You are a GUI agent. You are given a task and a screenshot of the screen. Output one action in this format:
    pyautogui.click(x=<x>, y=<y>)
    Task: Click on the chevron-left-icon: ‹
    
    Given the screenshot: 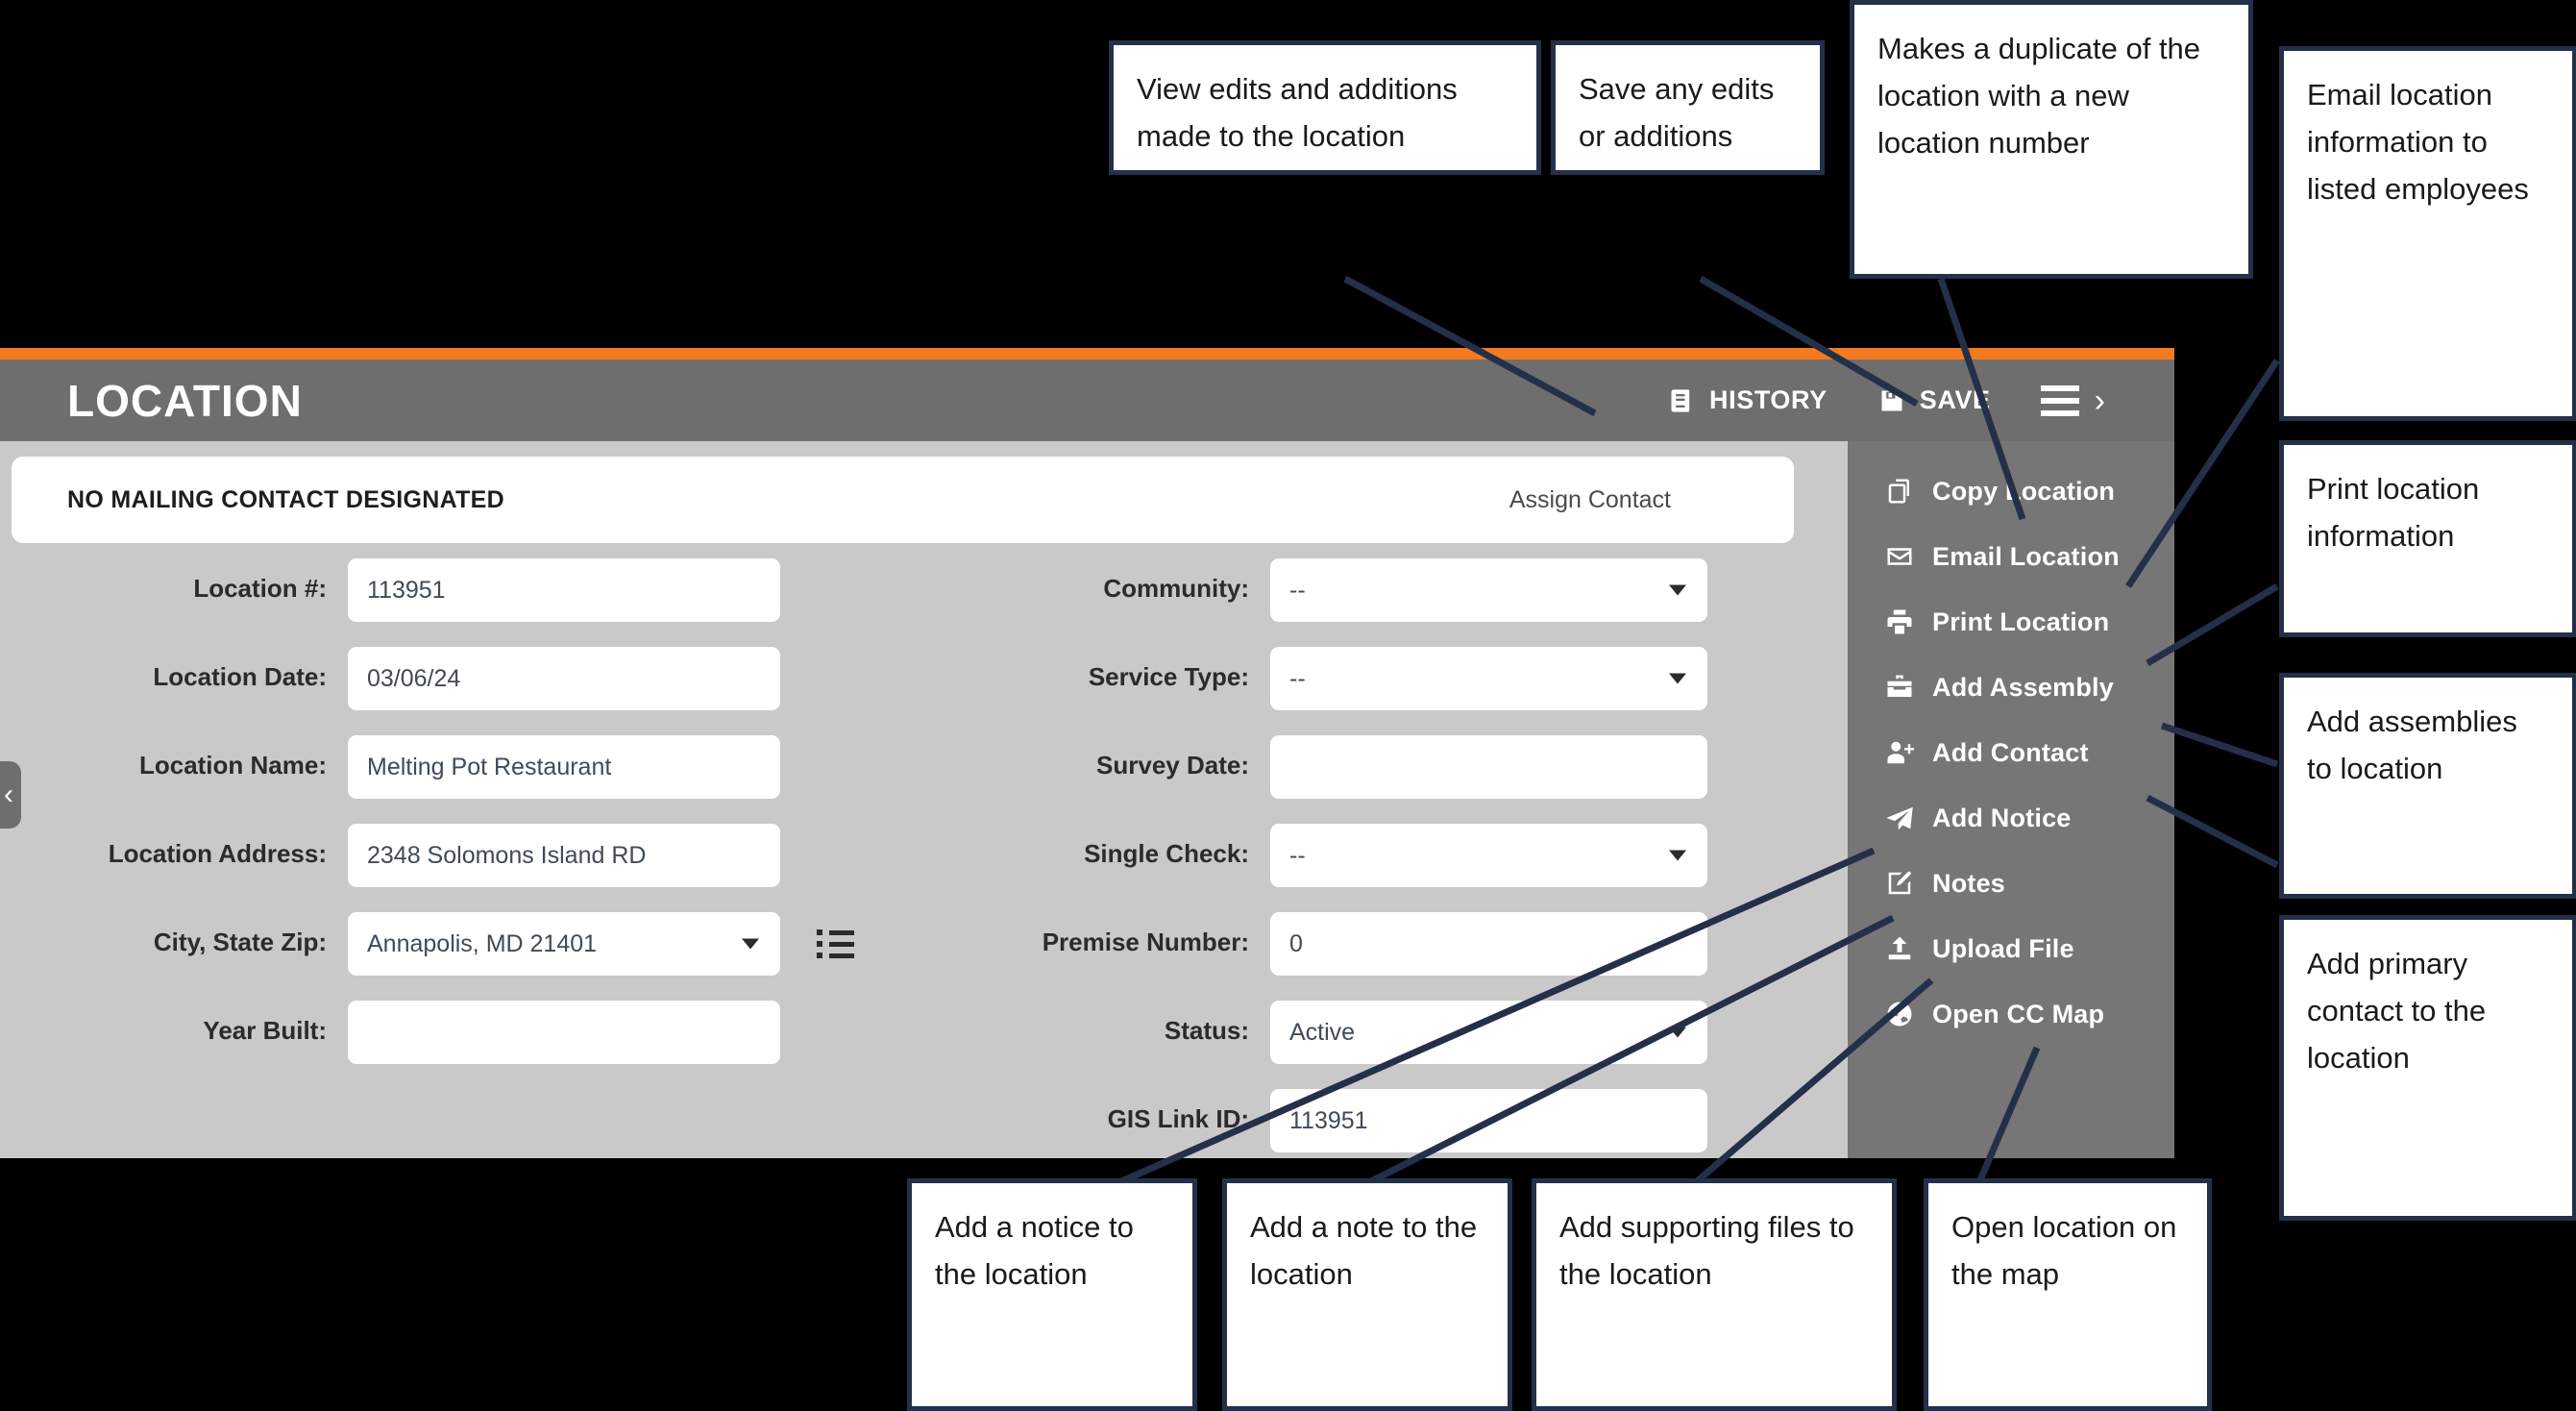 What is the action you would take?
    pyautogui.click(x=8, y=794)
    